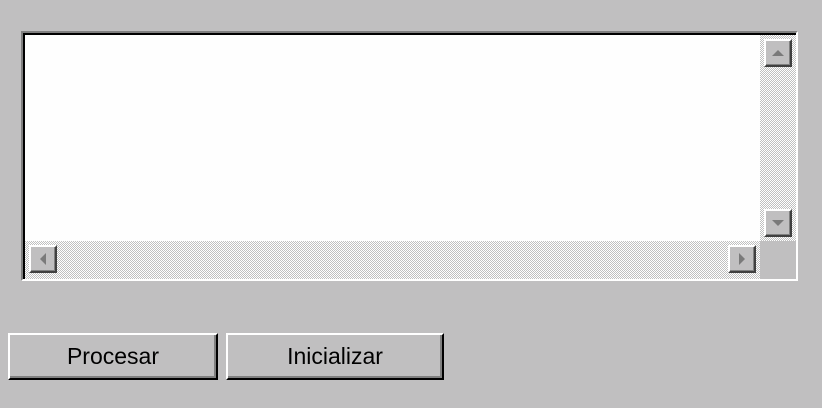 The height and width of the screenshot is (408, 822). I want to click on arrow-right-icon, so click(742, 259).